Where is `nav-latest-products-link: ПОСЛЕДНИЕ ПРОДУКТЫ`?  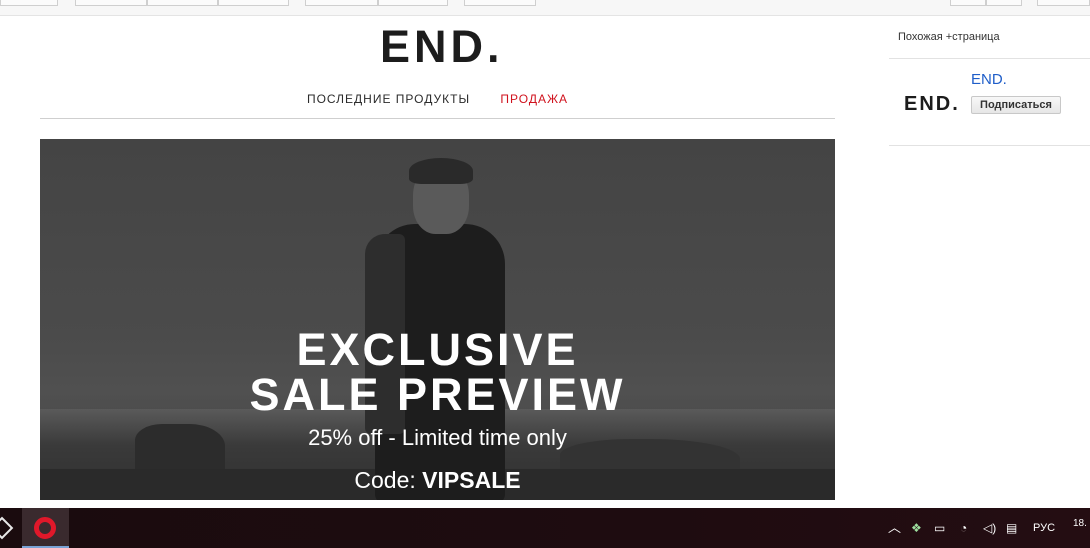 nav-latest-products-link: ПОСЛЕДНИЕ ПРОДУКТЫ is located at coordinates (388, 99).